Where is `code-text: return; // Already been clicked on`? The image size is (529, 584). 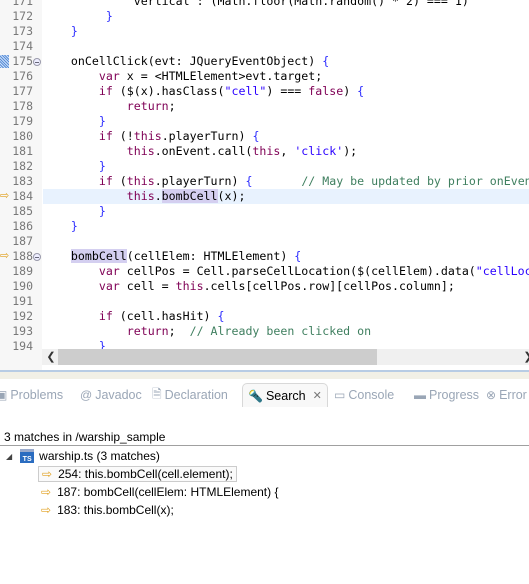
code-text: return; // Already been clicked on is located at coordinates (286, 331).